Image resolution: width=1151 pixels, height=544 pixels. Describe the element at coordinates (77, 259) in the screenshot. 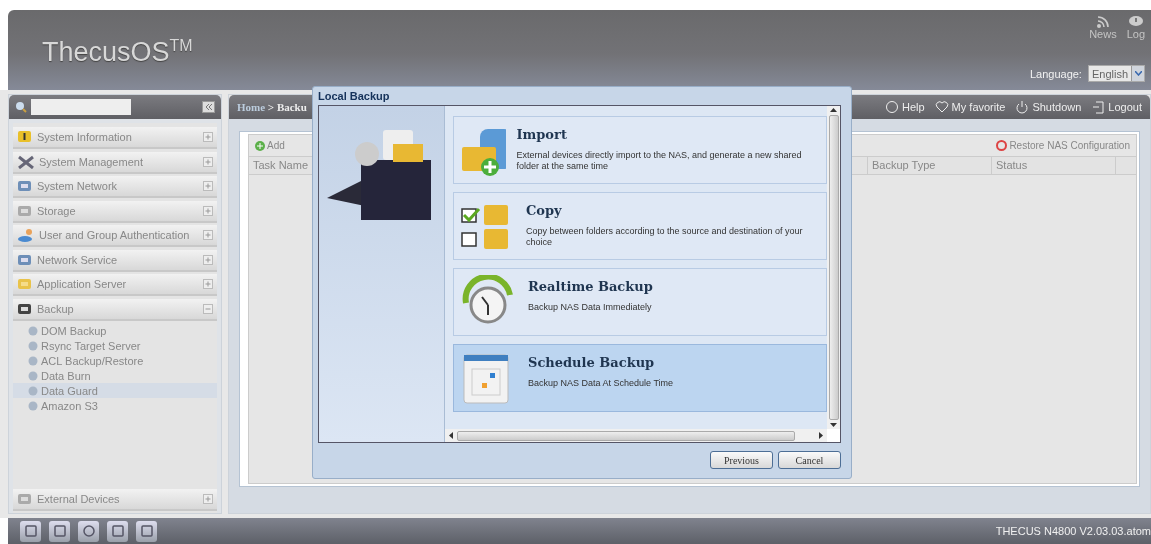

I see `section-label: Network Service` at that location.